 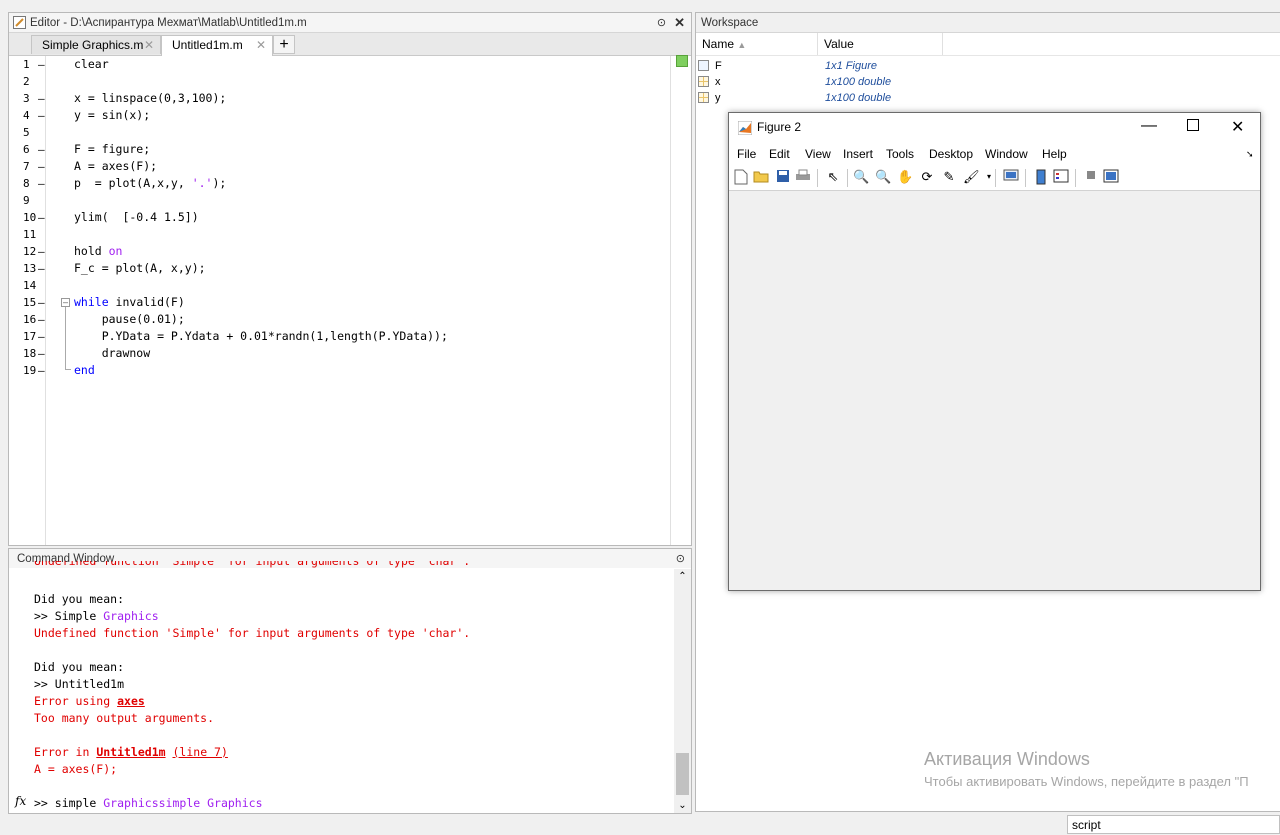 What do you see at coordinates (207, 45) in the screenshot?
I see `tab-label: Untitled1m.m` at bounding box center [207, 45].